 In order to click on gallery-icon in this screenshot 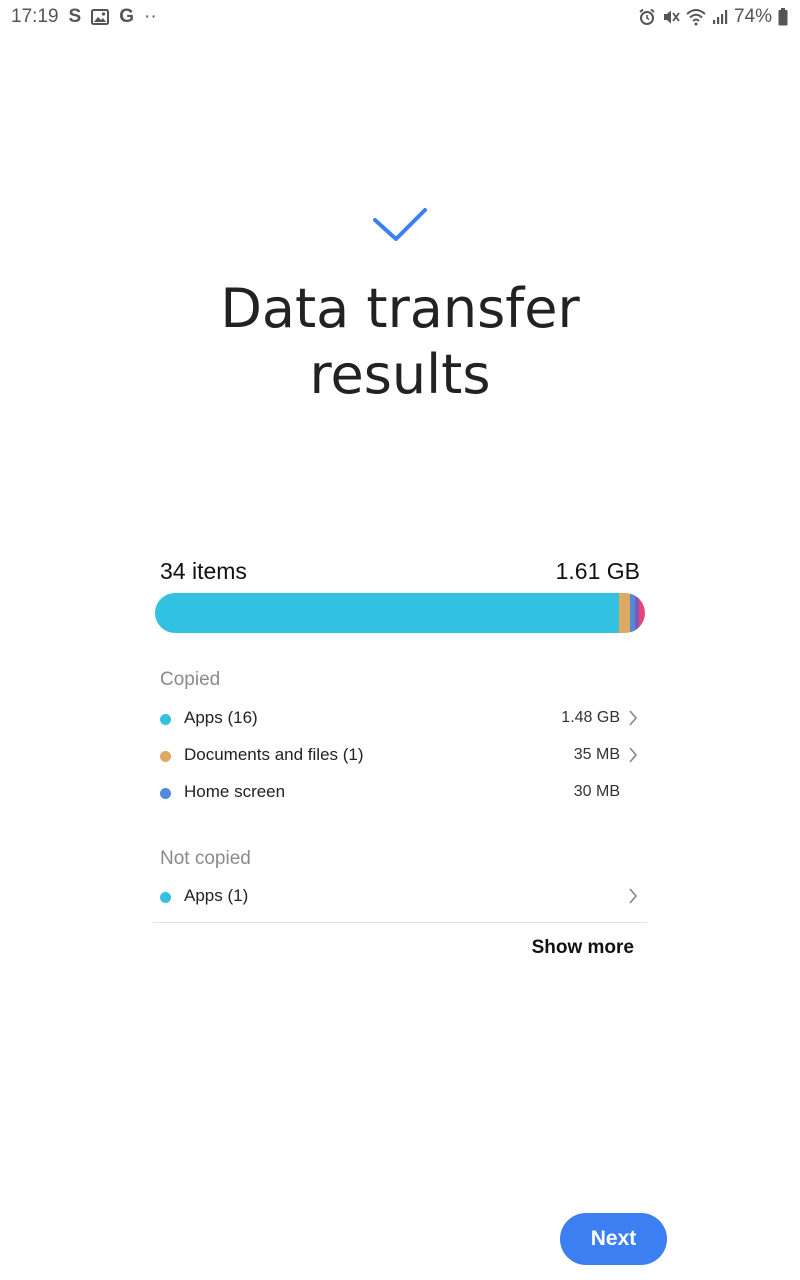, I will do `click(100, 17)`.